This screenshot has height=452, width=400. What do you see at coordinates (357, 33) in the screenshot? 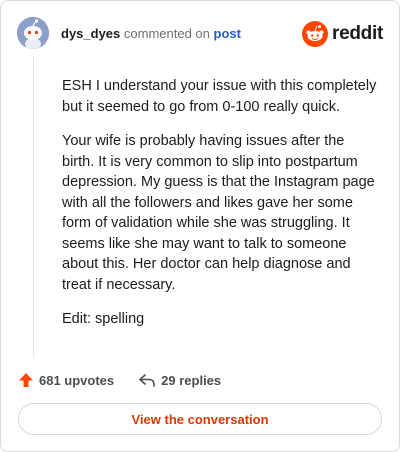
I see `logo-wordmark: reddit` at bounding box center [357, 33].